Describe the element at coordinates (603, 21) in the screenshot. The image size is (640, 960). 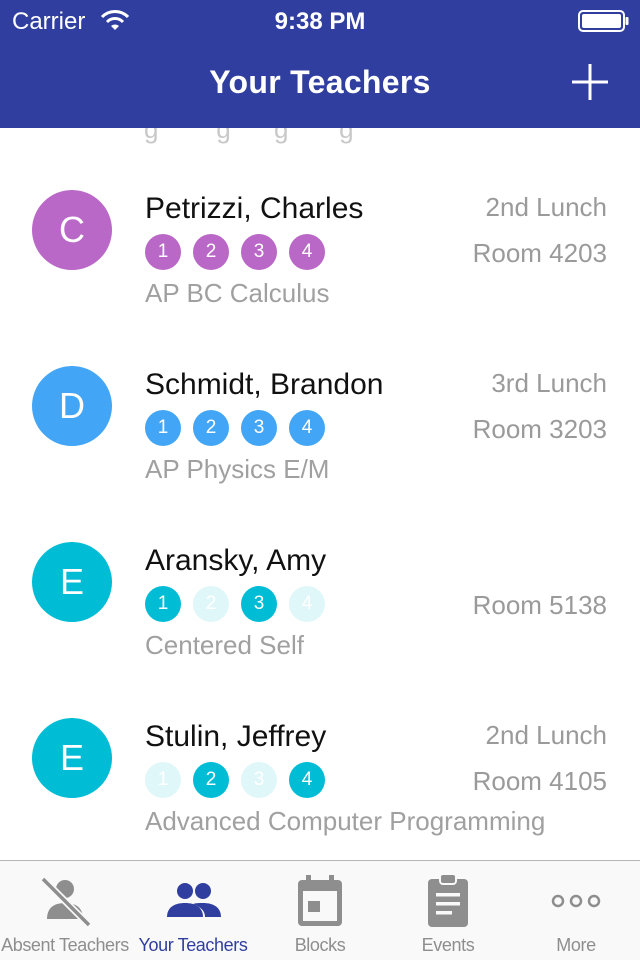
I see `battery-icon` at that location.